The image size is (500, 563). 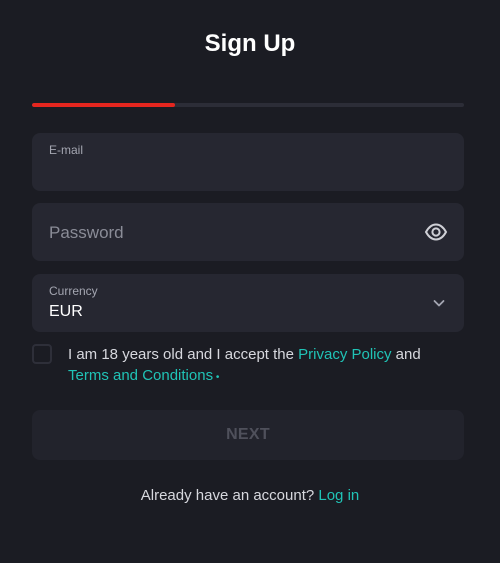 I want to click on consent-middle: and, so click(x=406, y=354).